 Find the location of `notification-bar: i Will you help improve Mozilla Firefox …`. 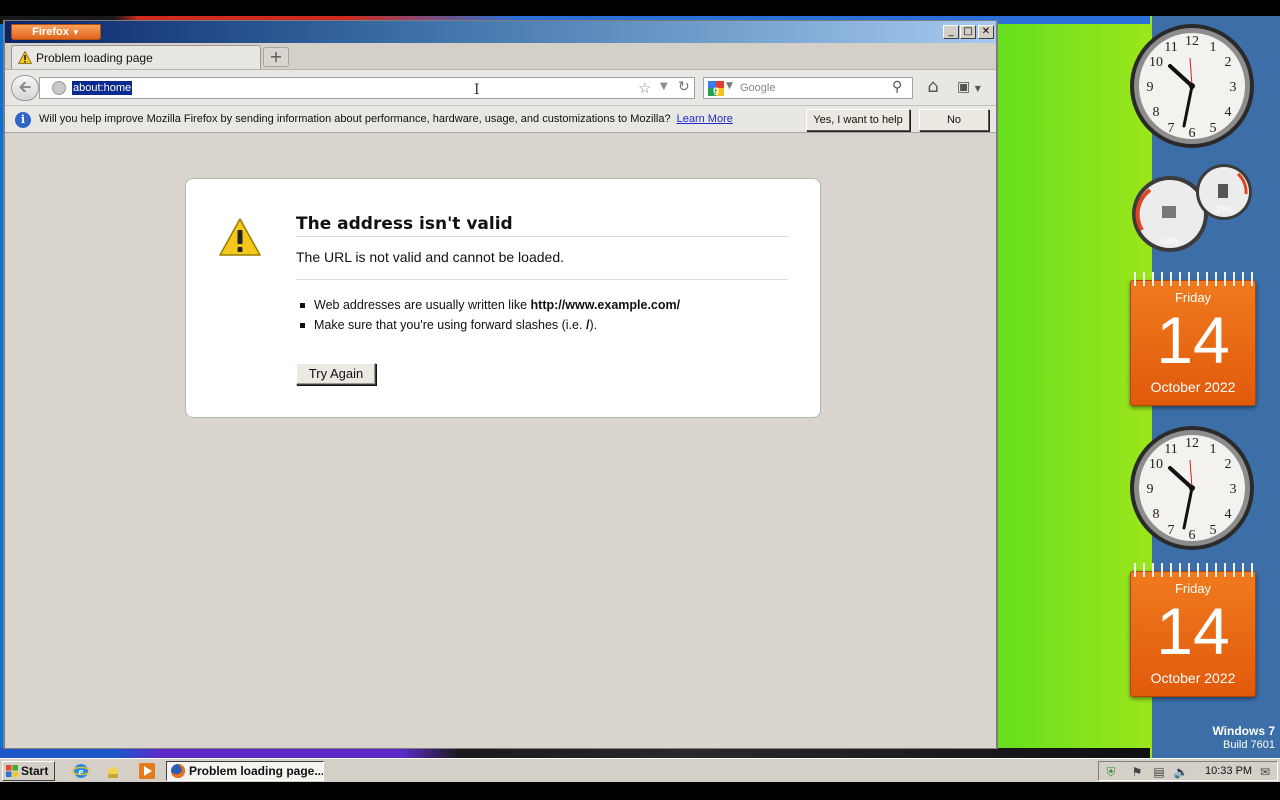

notification-bar: i Will you help improve Mozilla Firefox … is located at coordinates (500, 119).